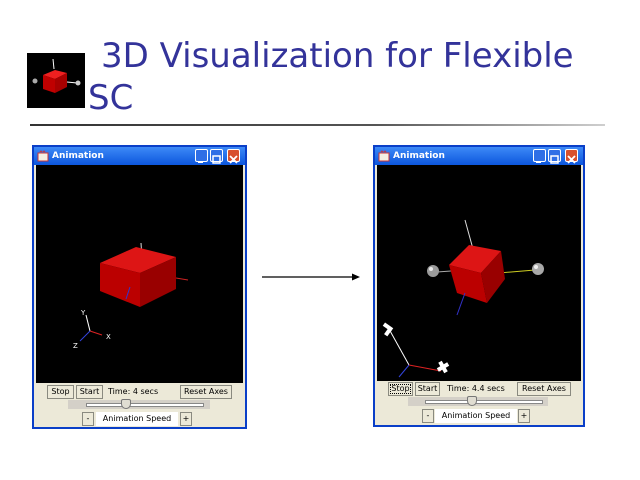  Describe the element at coordinates (443, 367) in the screenshot. I see `axis-x-marker` at that location.